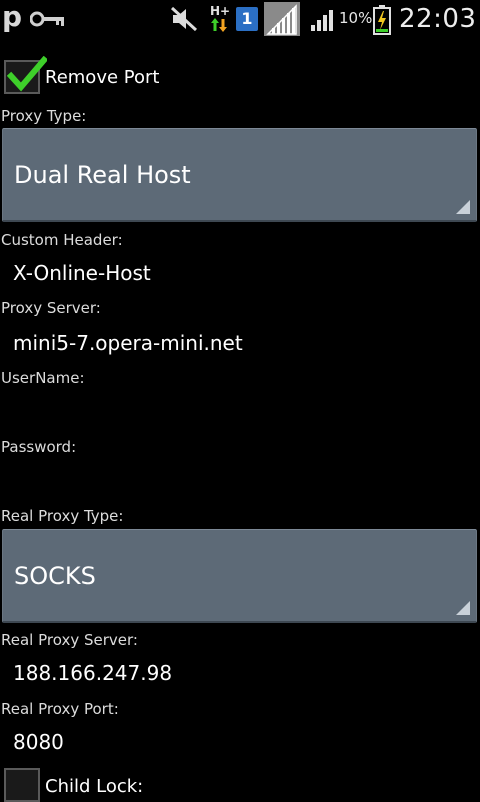 The width and height of the screenshot is (480, 802). I want to click on key-icon, so click(47, 21).